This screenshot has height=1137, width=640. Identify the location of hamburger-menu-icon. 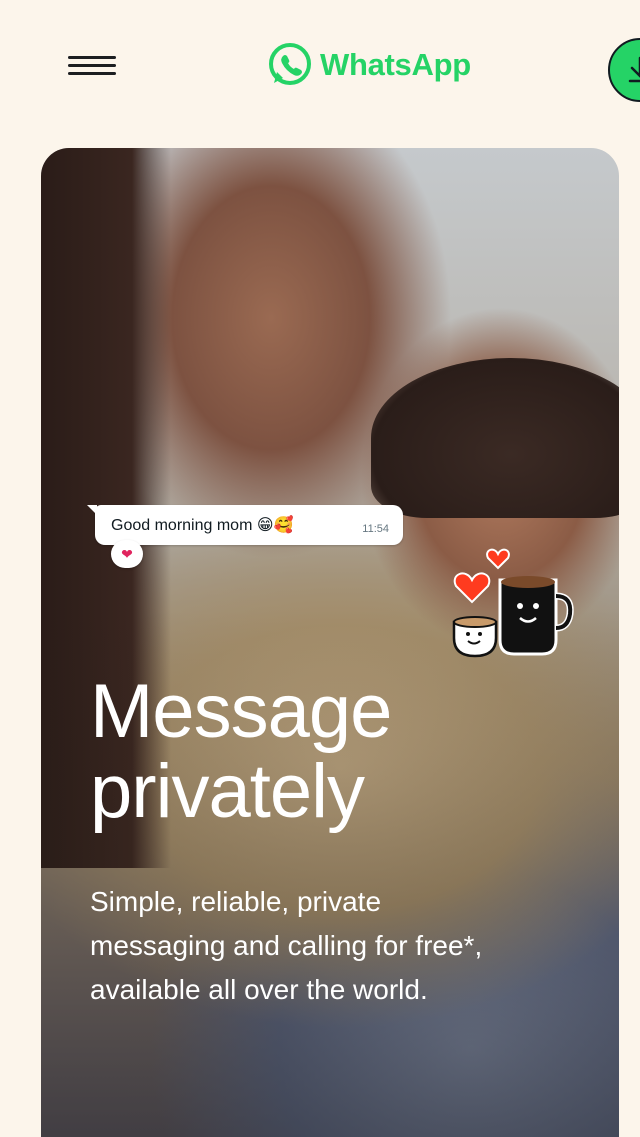
(92, 57).